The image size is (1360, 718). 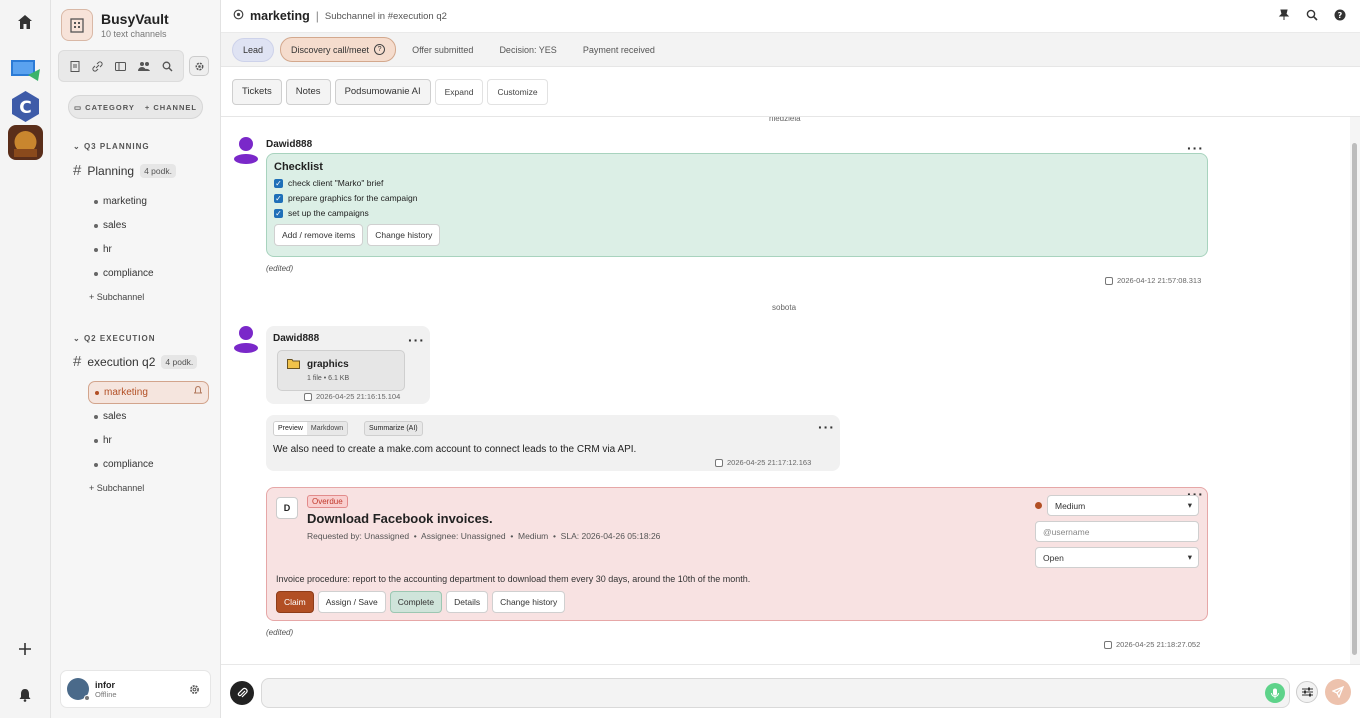 I want to click on settings-gear-icon, so click(x=199, y=66).